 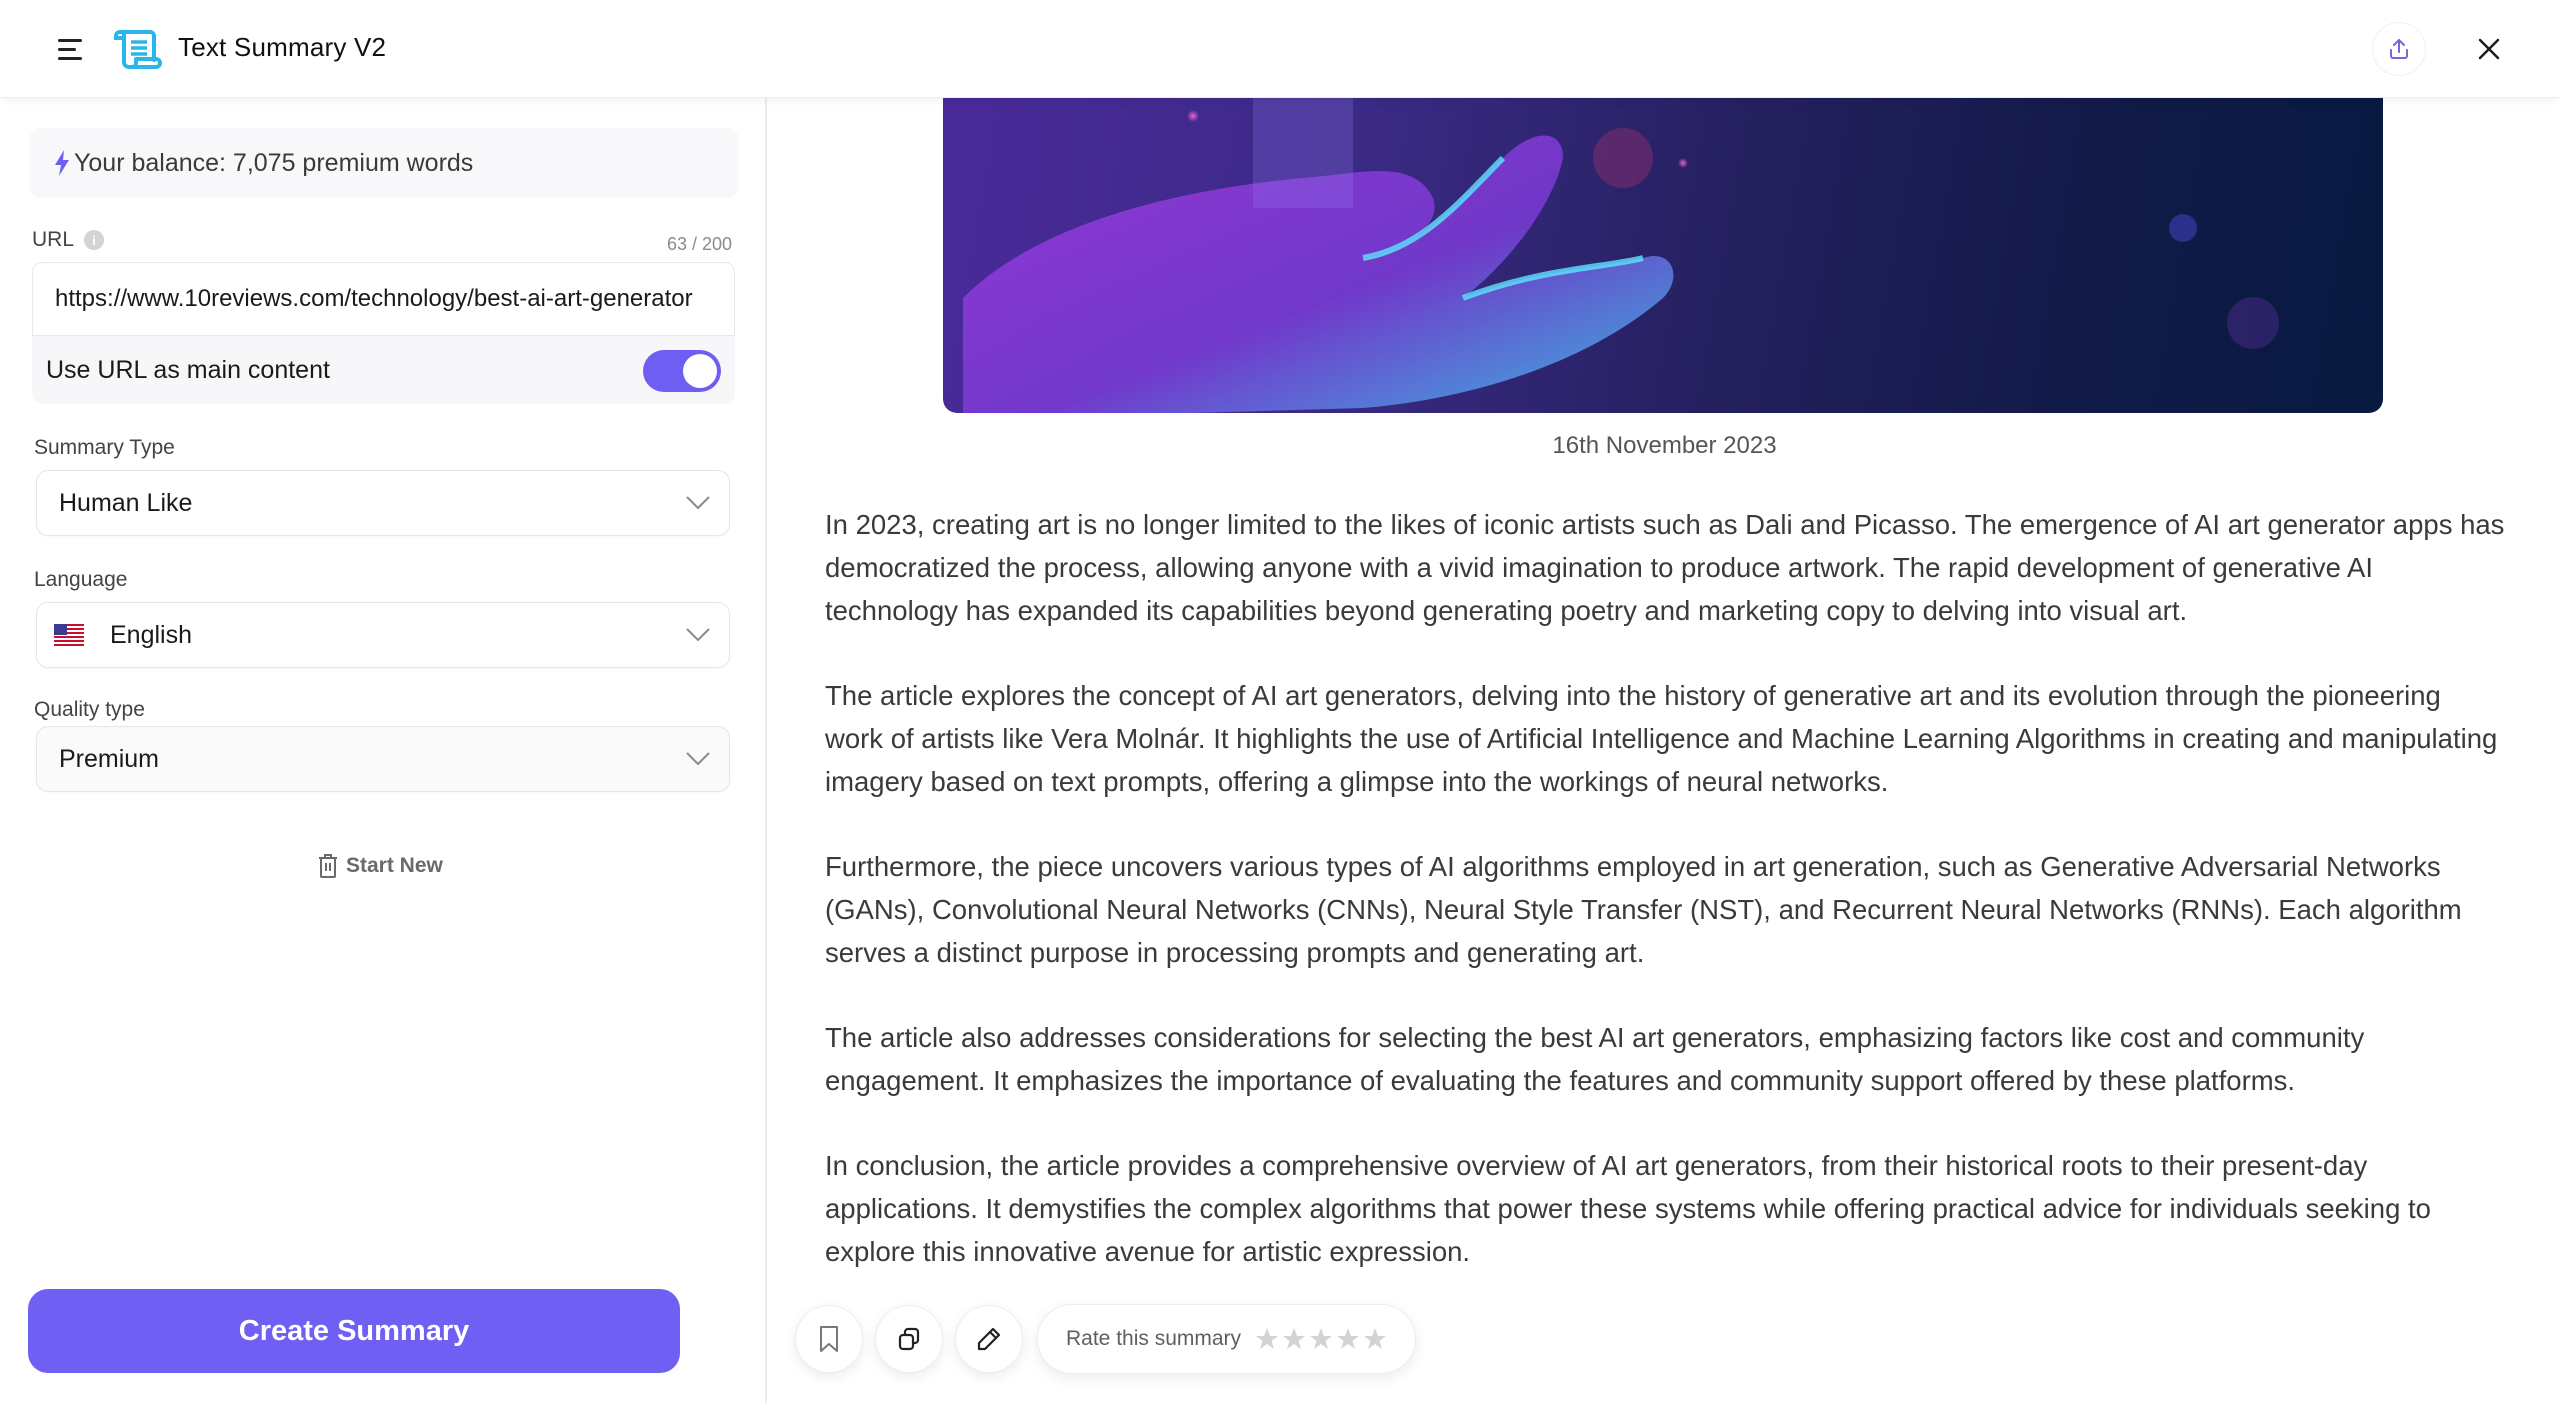 I want to click on language-select: English, so click(x=383, y=635).